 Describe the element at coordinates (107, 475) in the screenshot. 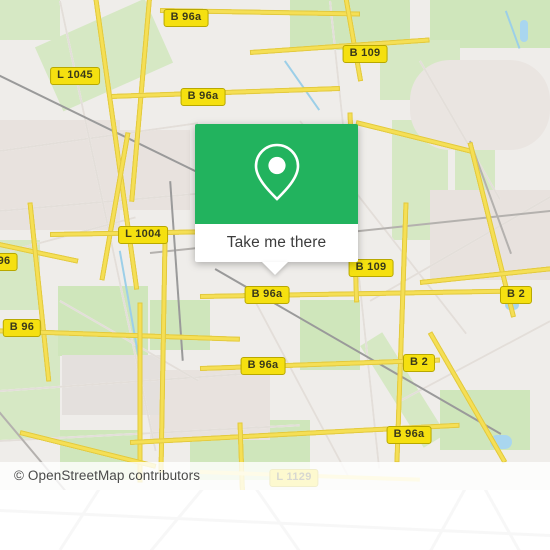

I see `osm-attribution: © OpenStreetMap contributors` at that location.